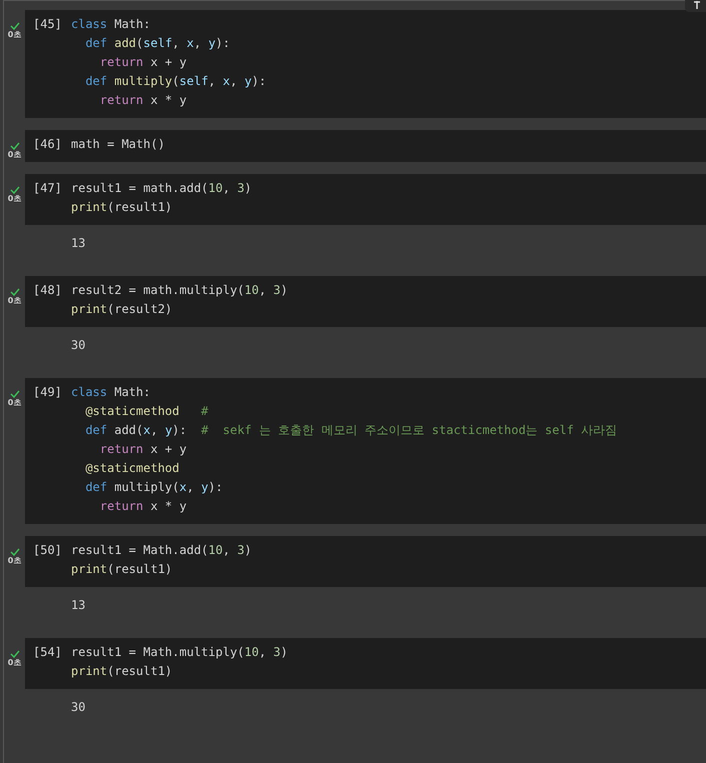  I want to click on code-cell: [46] math = Math(), so click(365, 146).